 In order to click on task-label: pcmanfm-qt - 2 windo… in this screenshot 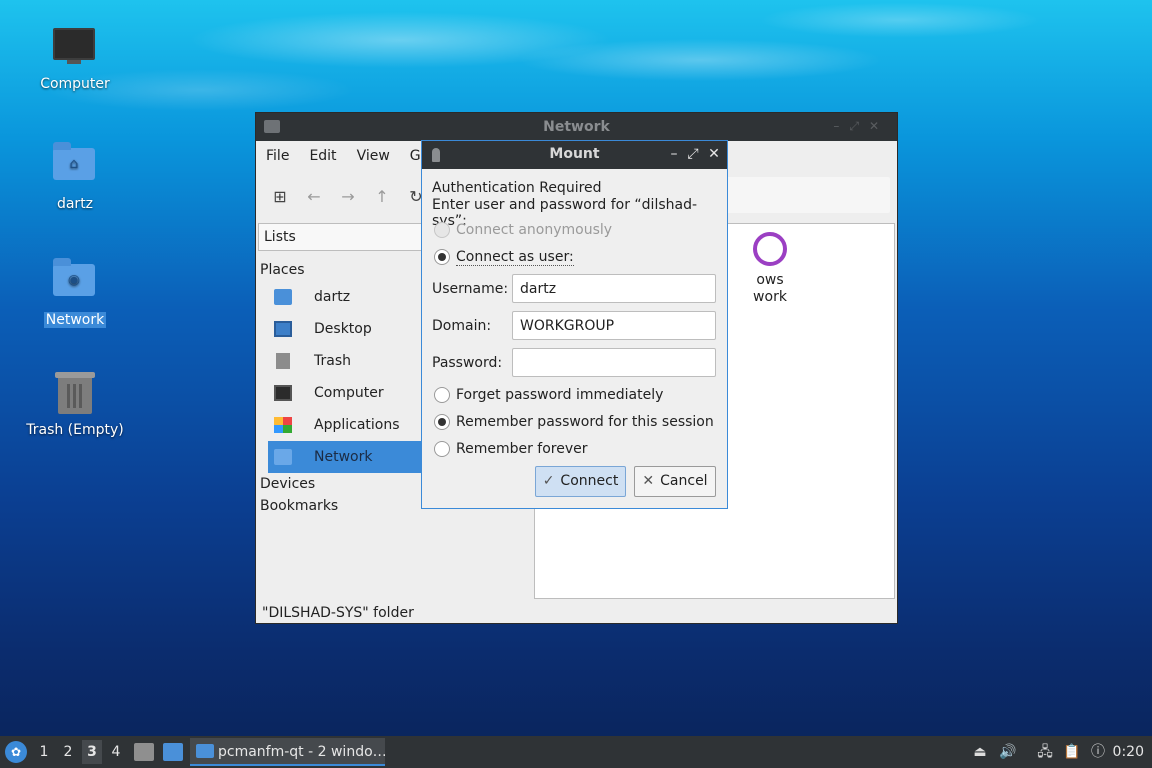, I will do `click(301, 752)`.